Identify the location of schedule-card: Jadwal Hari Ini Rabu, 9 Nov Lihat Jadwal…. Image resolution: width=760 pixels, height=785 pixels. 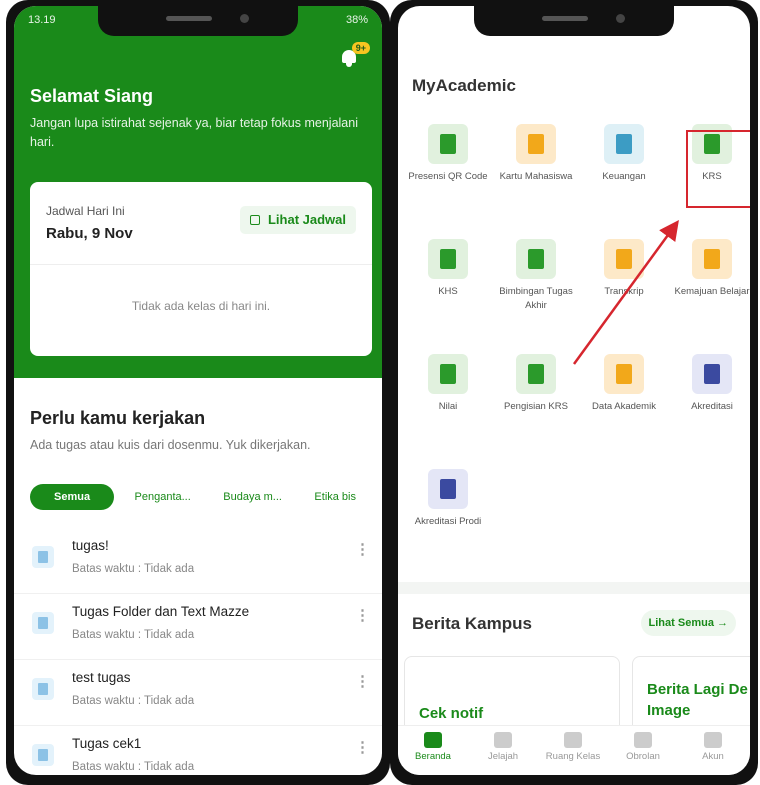
(201, 269).